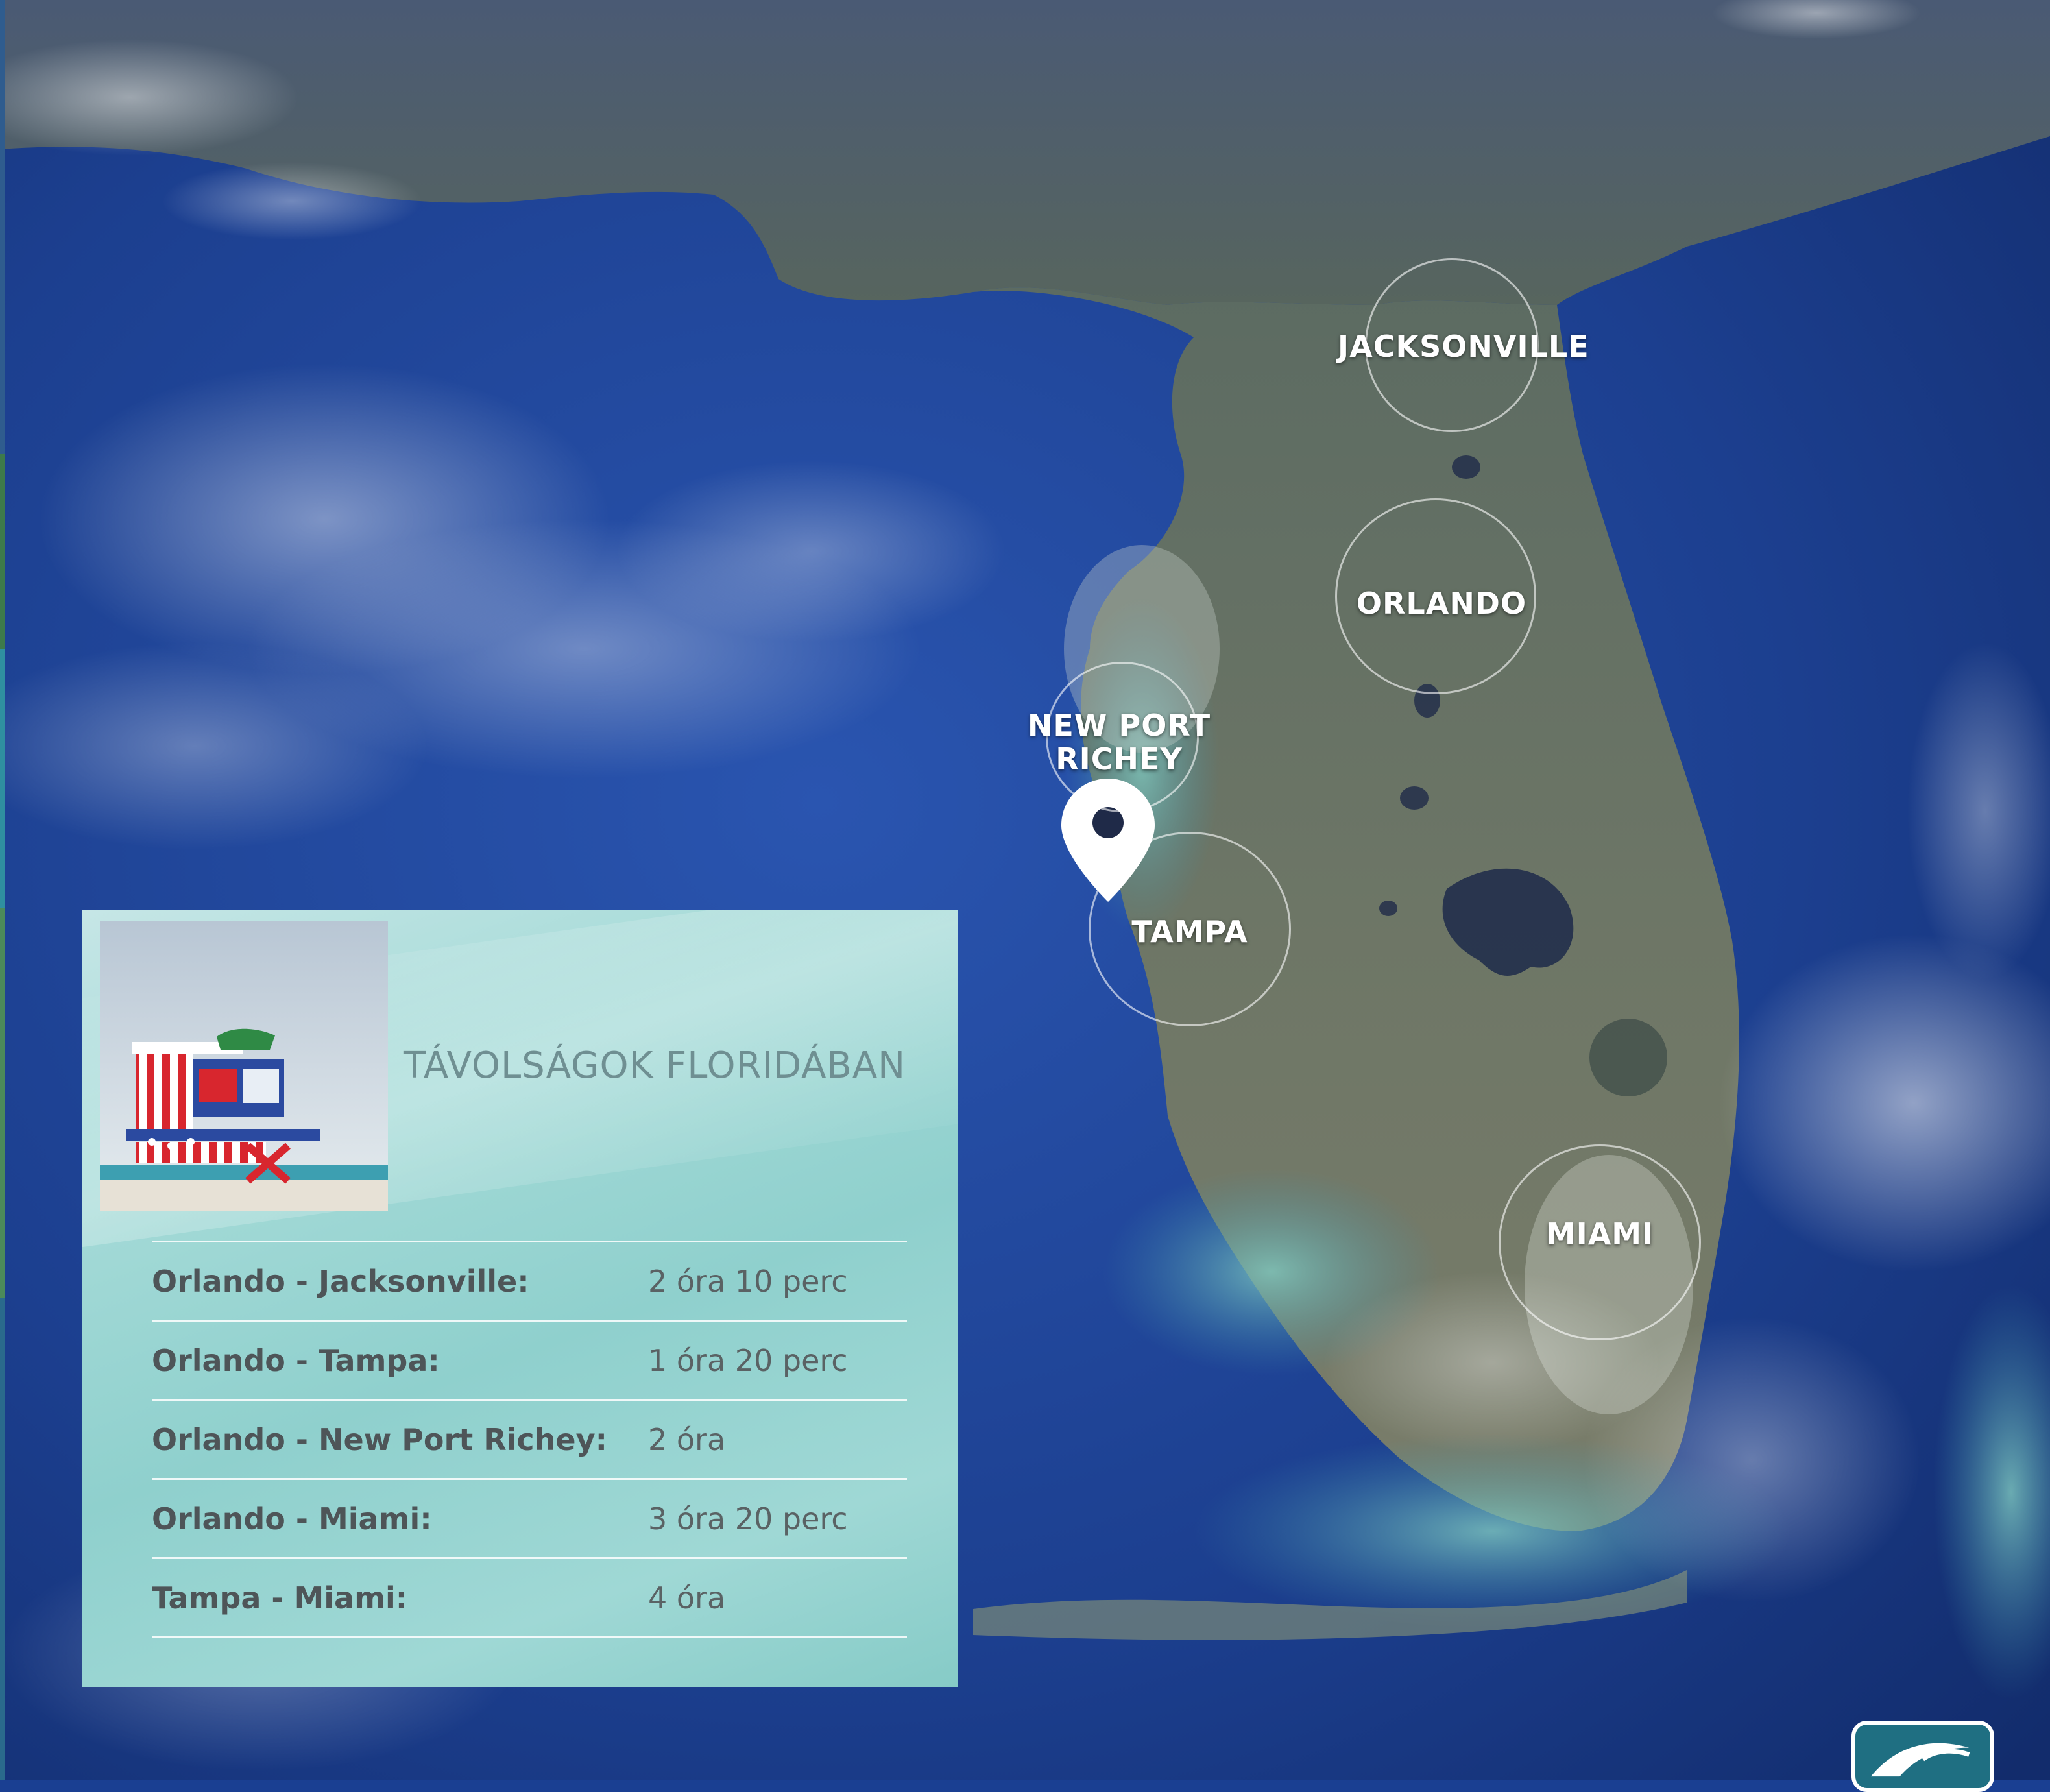 This screenshot has height=1792, width=2050. Describe the element at coordinates (280, 1598) in the screenshot. I see `route-label: Tampa - Miami:` at that location.